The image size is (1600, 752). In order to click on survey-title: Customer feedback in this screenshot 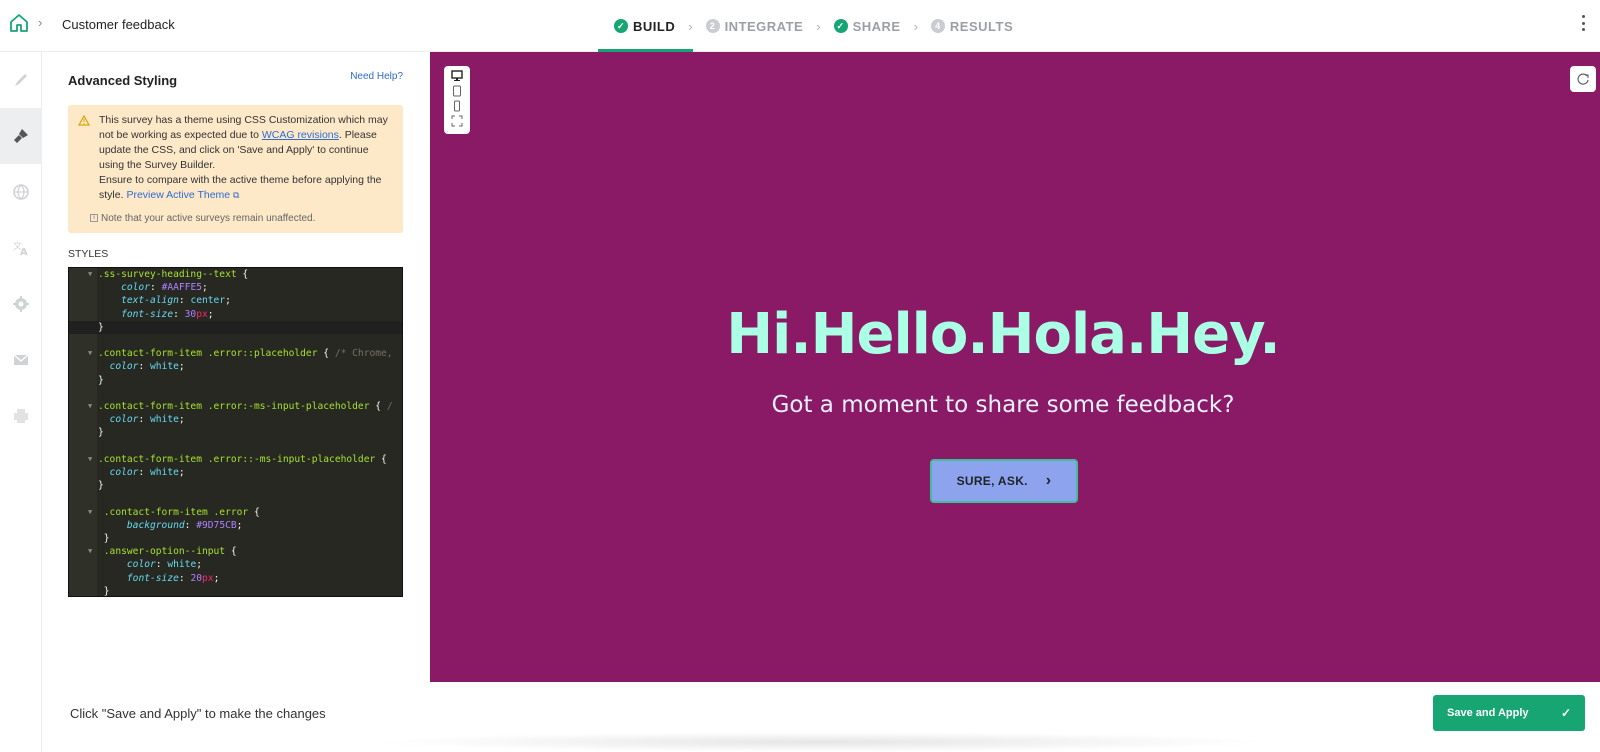, I will do `click(118, 24)`.